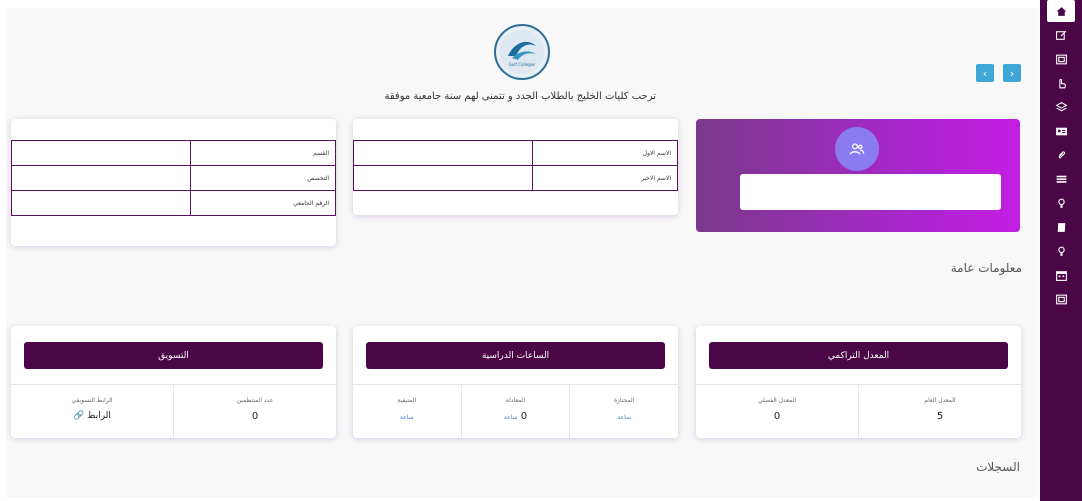  Describe the element at coordinates (79, 416) in the screenshot. I see `link-icon: 🔗` at that location.